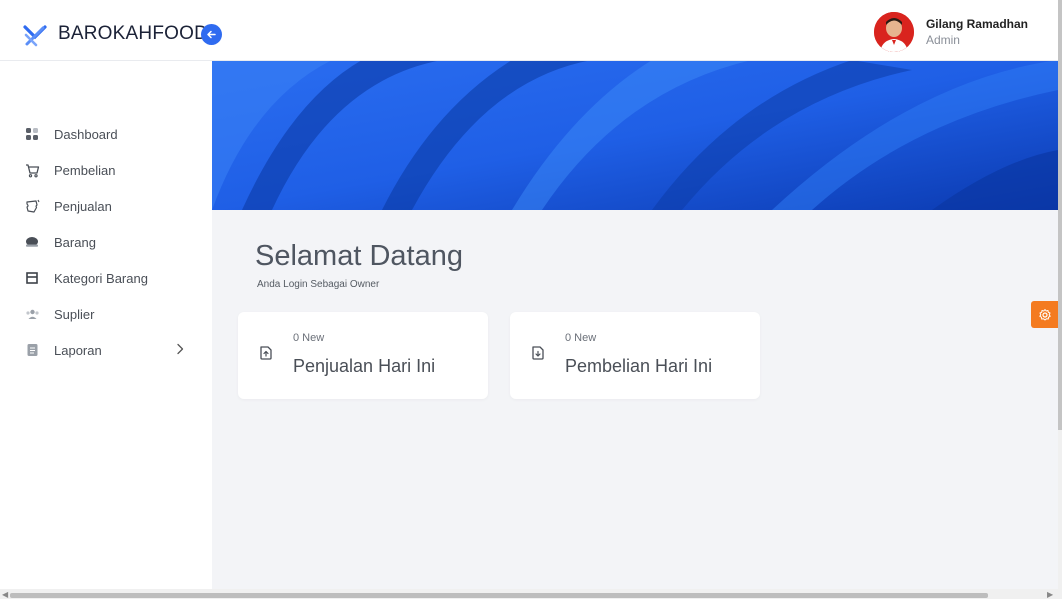 Image resolution: width=1062 pixels, height=599 pixels. What do you see at coordinates (32, 242) in the screenshot?
I see `box-icon` at bounding box center [32, 242].